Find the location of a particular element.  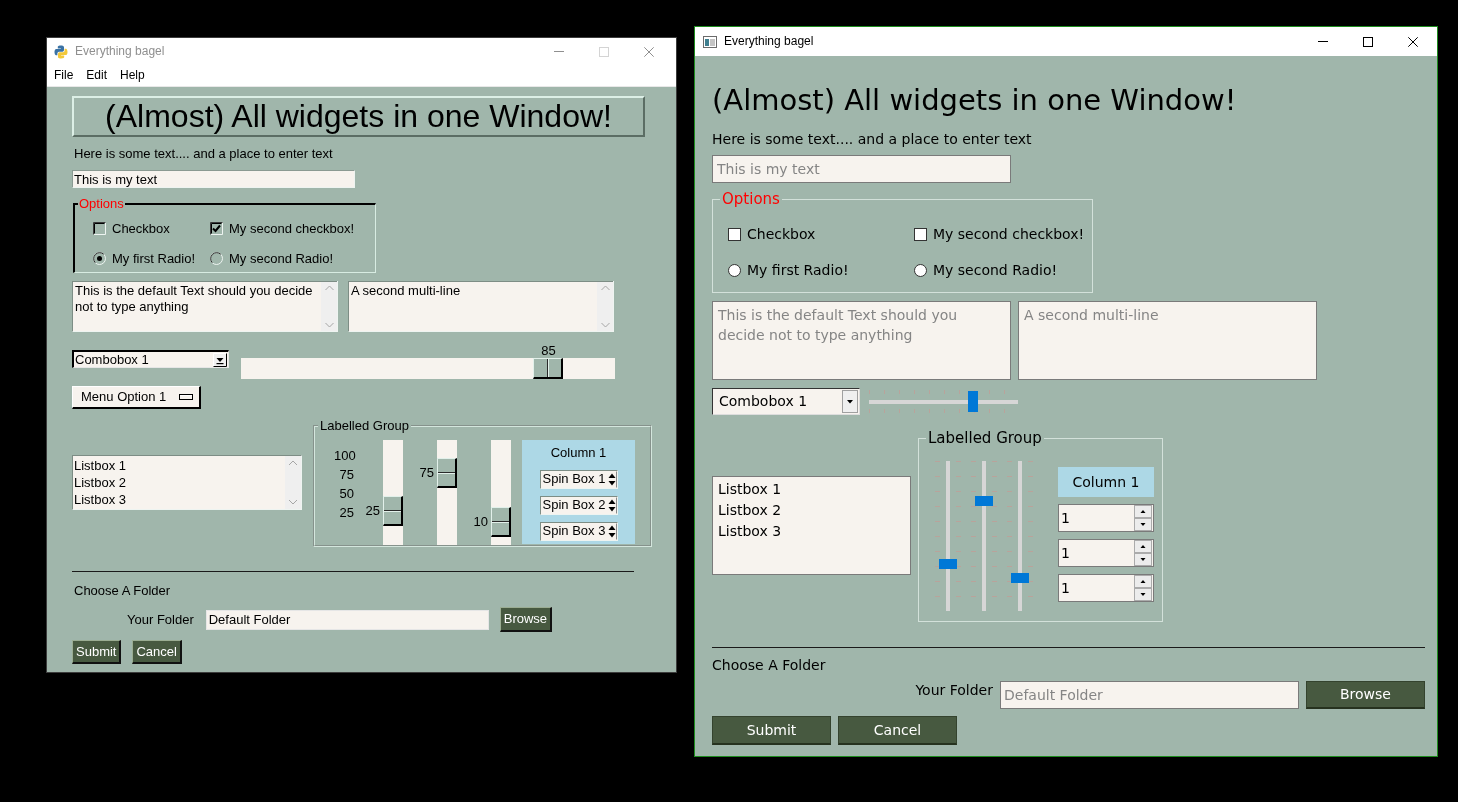

close-icon is located at coordinates (1413, 41).